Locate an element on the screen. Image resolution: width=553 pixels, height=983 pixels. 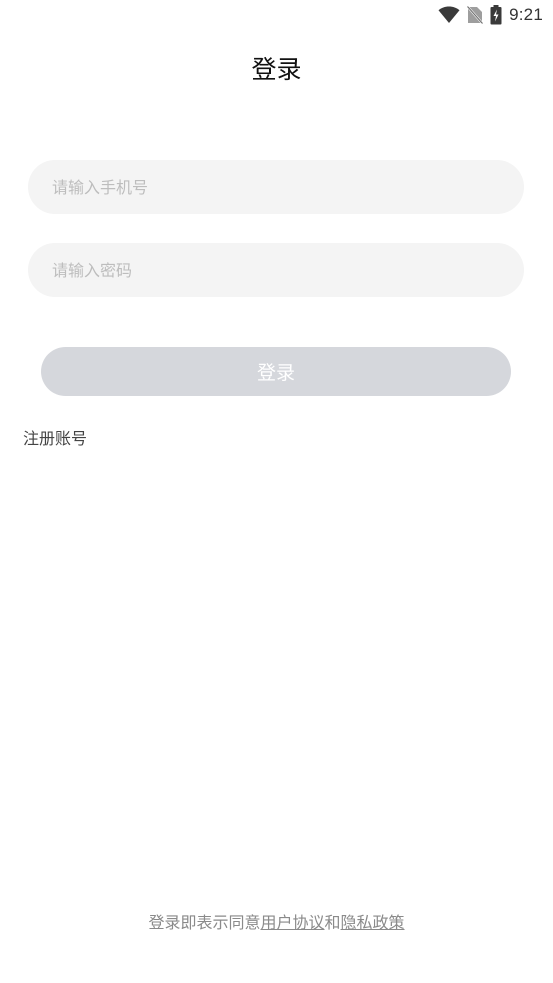
wifi-icon is located at coordinates (449, 15).